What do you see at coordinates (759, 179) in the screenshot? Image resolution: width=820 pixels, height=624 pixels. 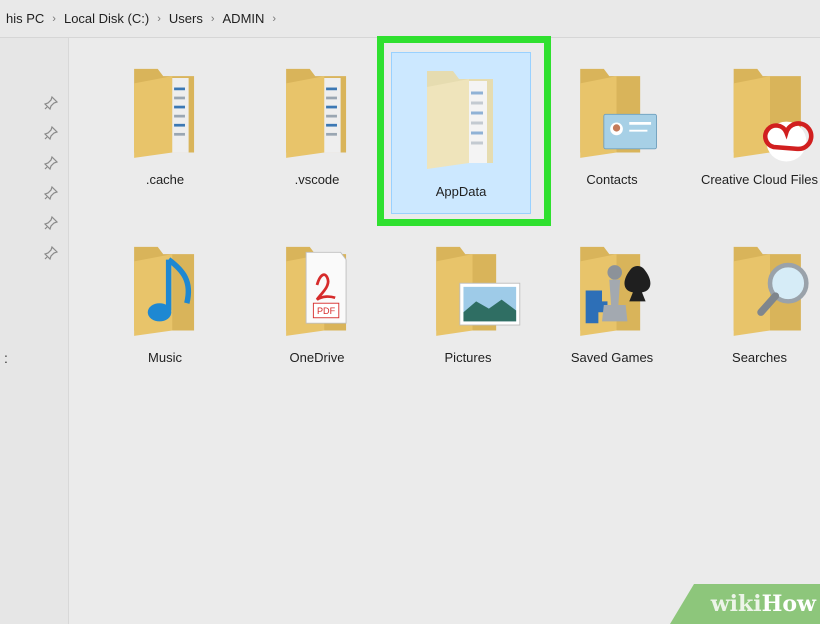 I see `folder-label: Creative Cloud Files` at bounding box center [759, 179].